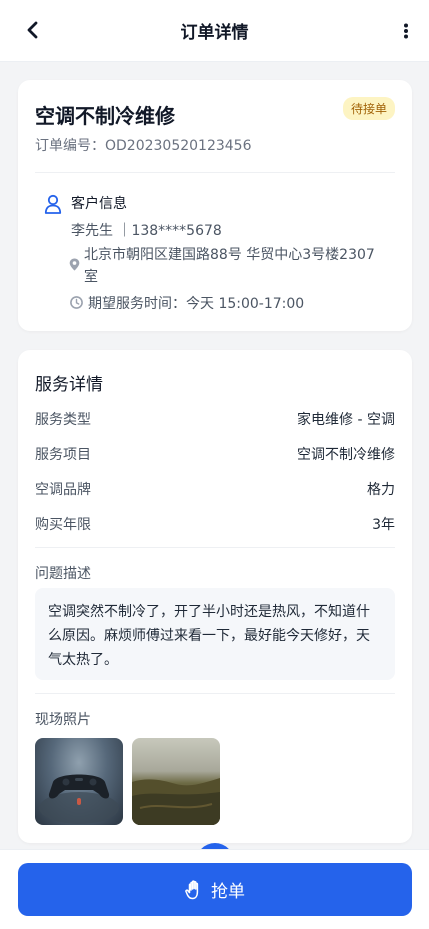  What do you see at coordinates (74, 264) in the screenshot?
I see `location-pin-icon` at bounding box center [74, 264].